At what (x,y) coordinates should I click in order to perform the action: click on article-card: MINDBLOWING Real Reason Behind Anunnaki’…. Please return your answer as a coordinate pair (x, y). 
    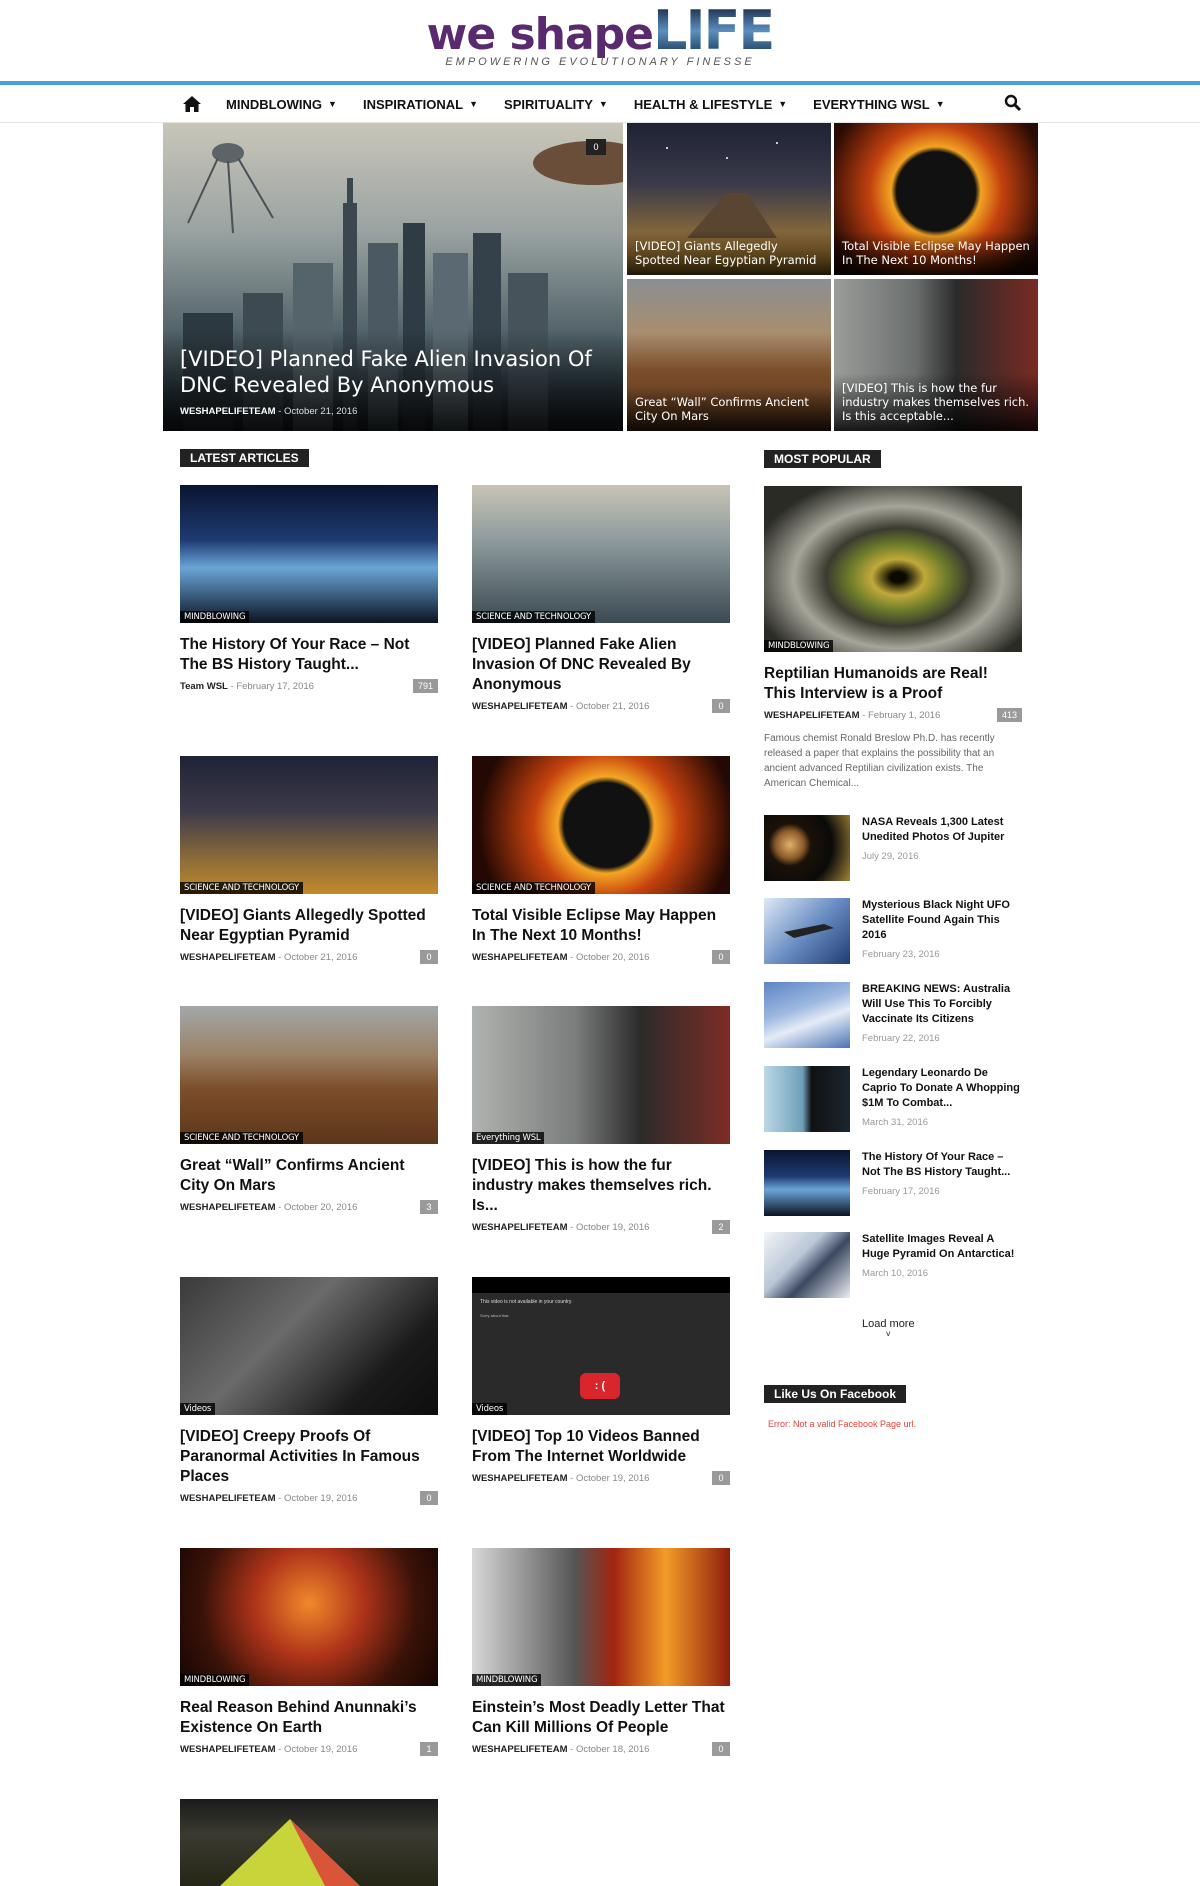
    Looking at the image, I should click on (309, 1652).